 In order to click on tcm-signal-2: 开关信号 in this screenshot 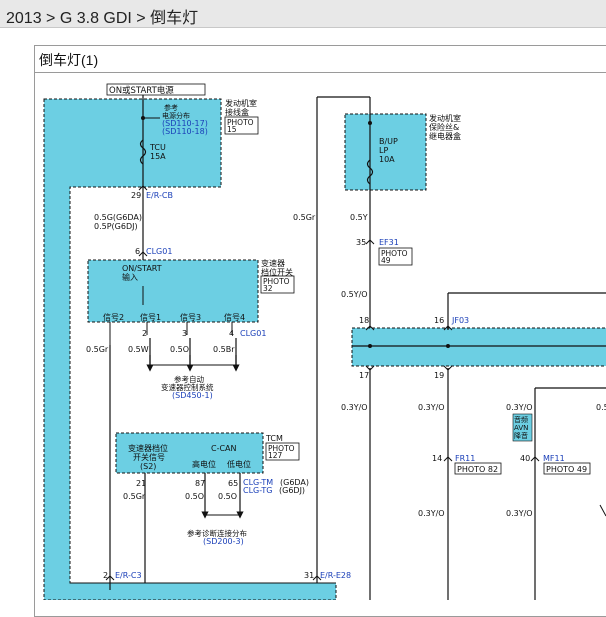, I will do `click(149, 457)`.